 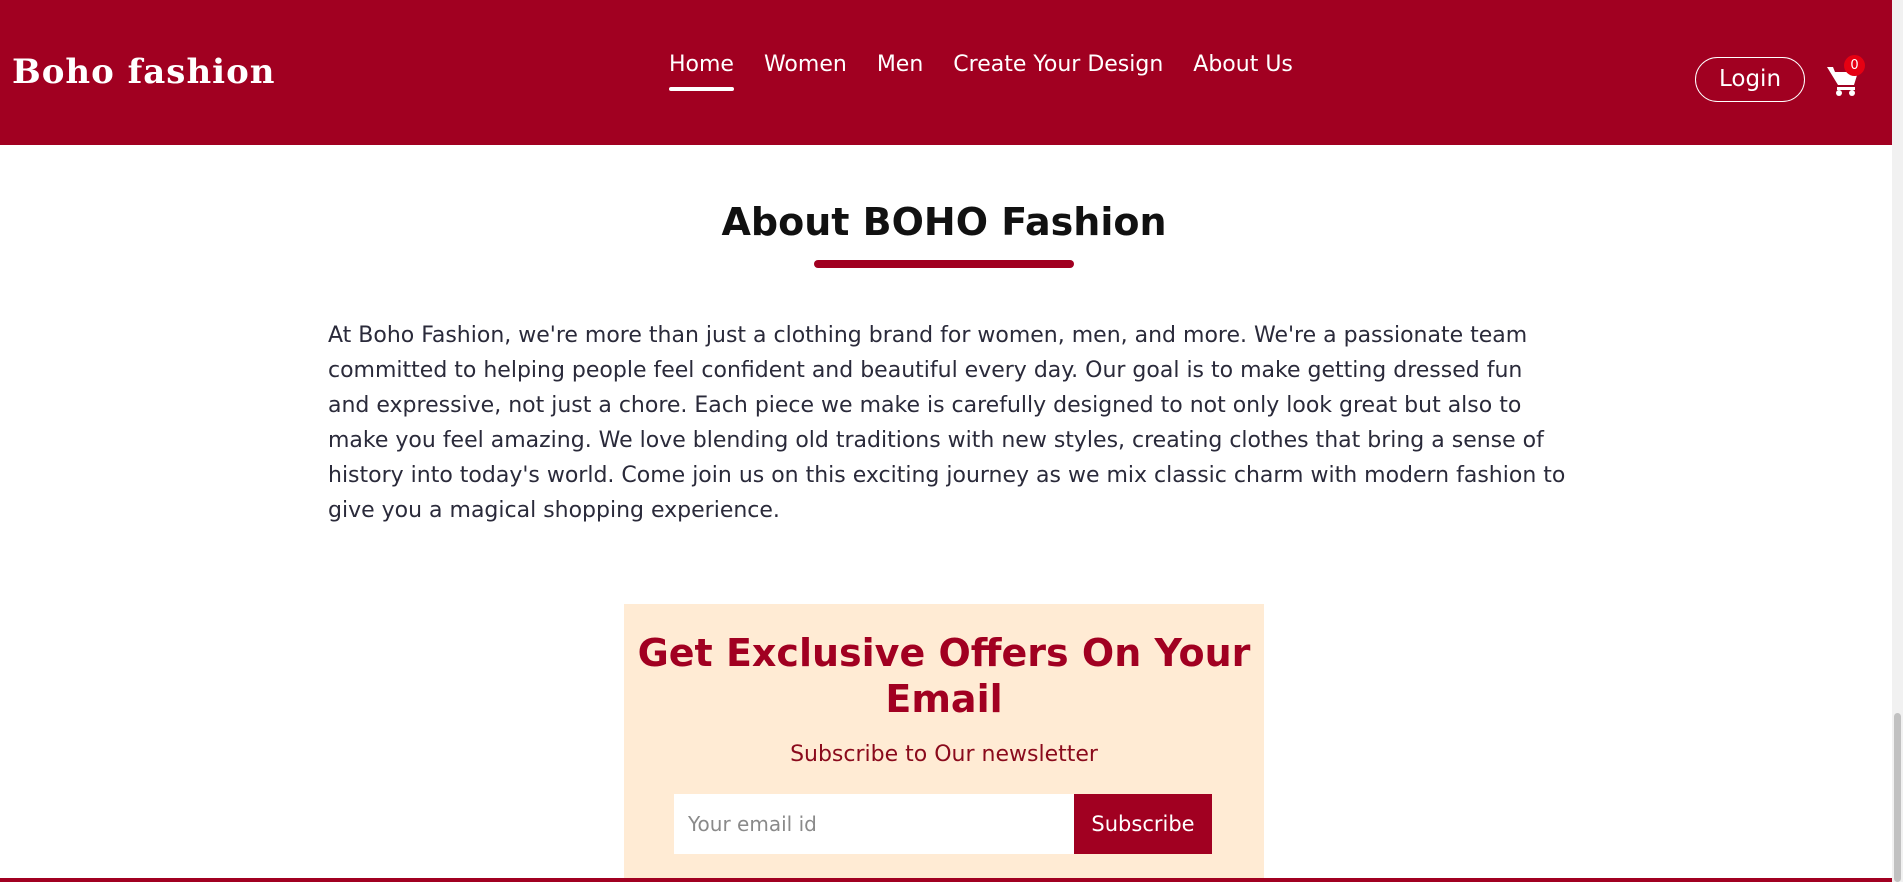 I want to click on nav-men-link: Men, so click(x=900, y=64).